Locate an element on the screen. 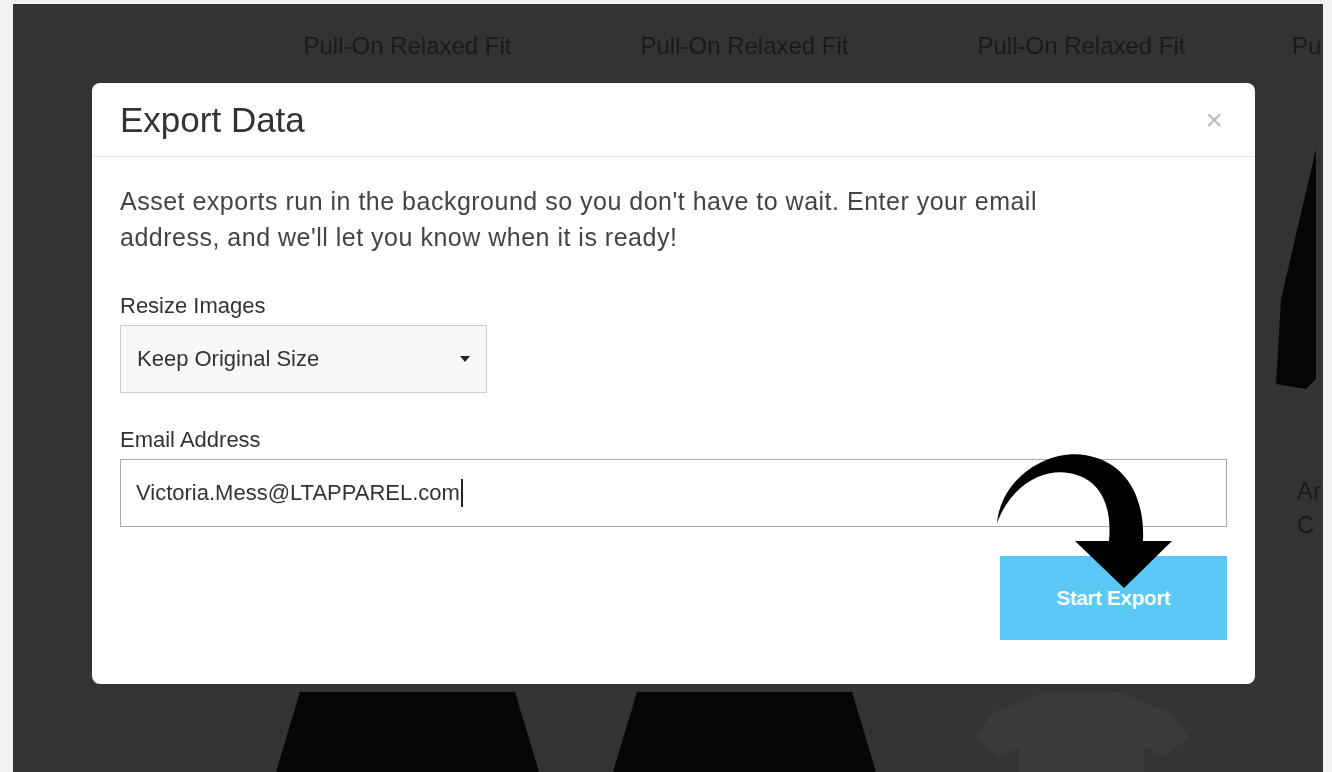 This screenshot has width=1332, height=772. caret-icon is located at coordinates (465, 359).